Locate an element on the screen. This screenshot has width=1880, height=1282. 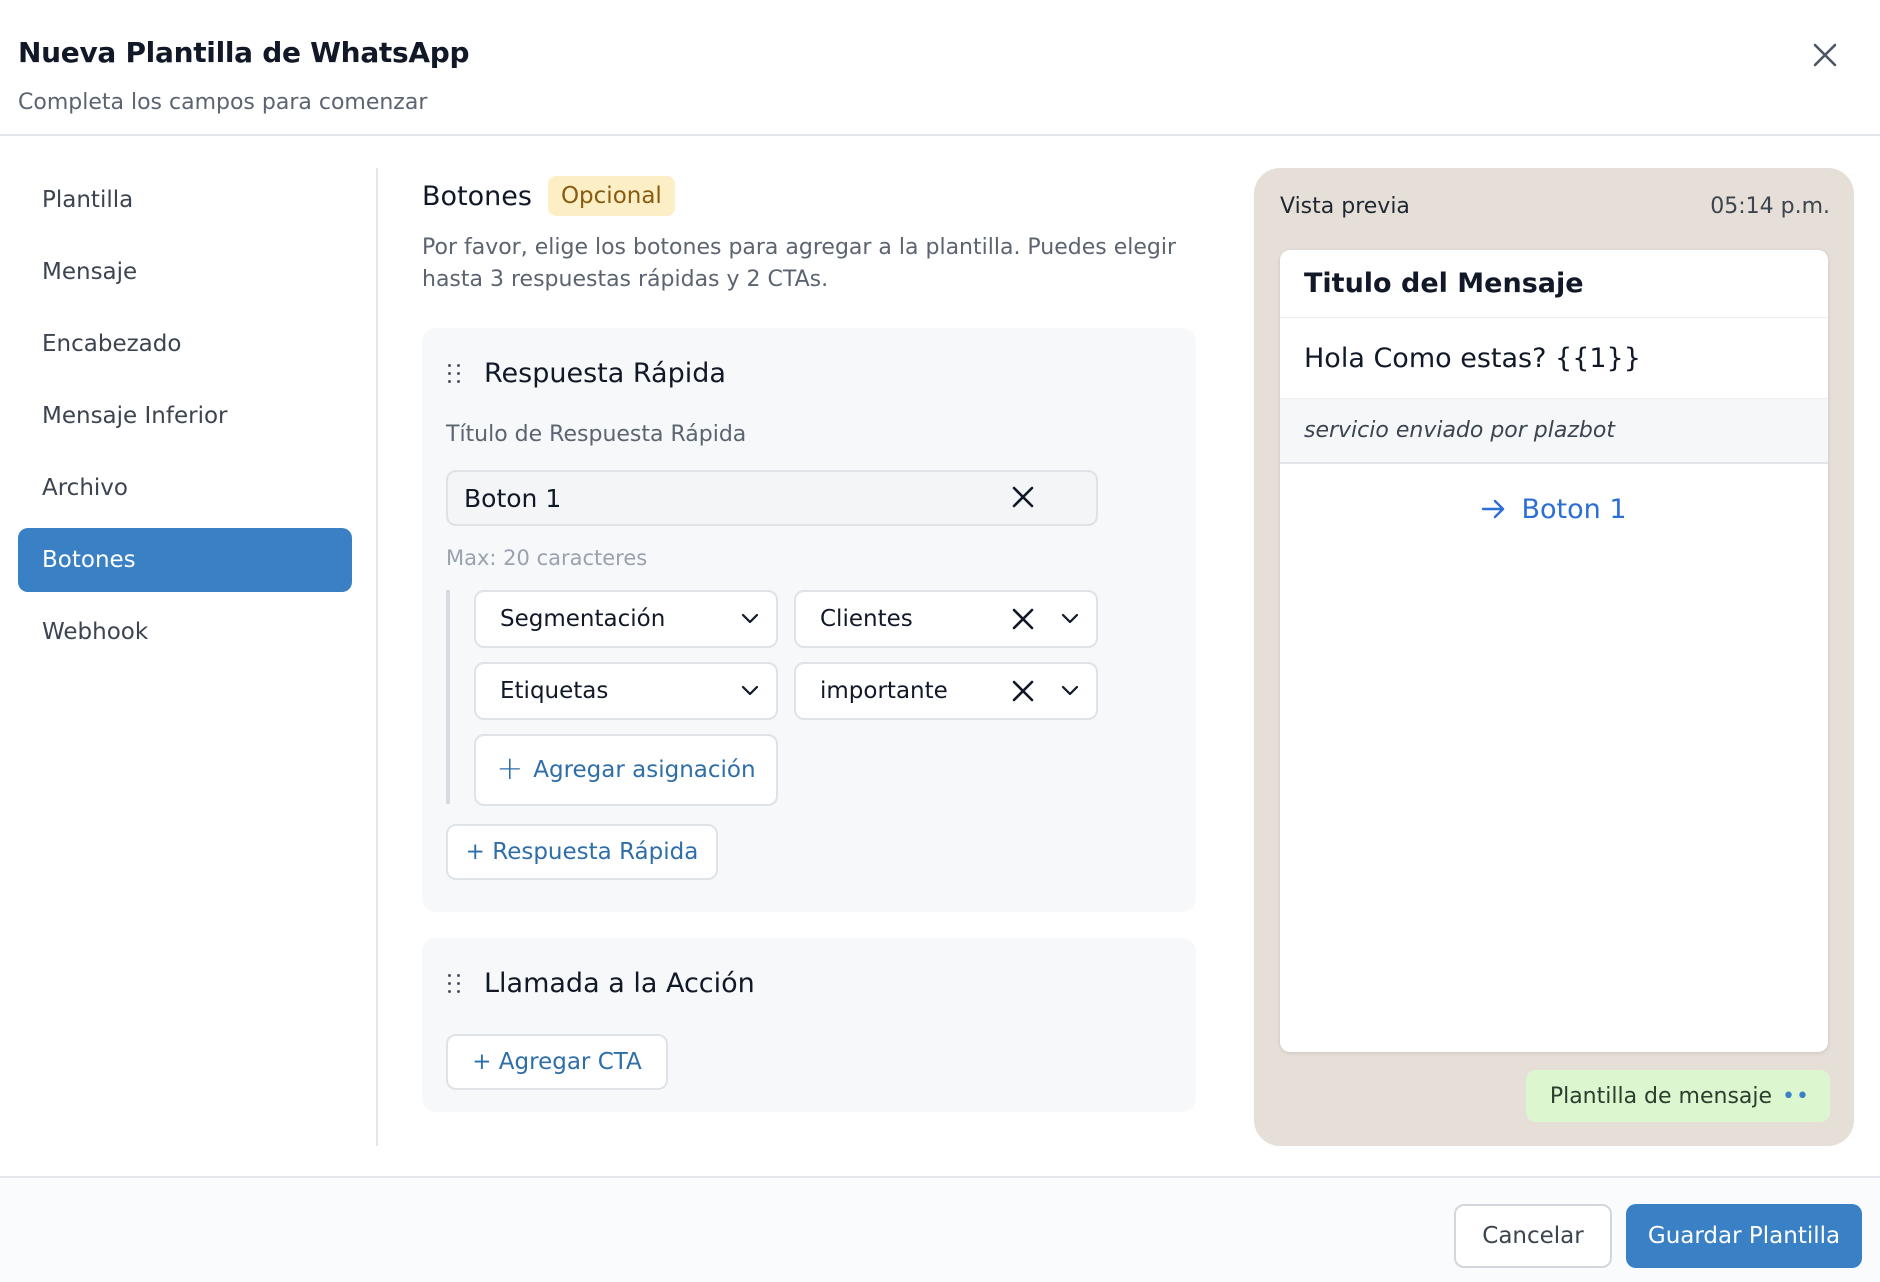
template-tag-label: Plantilla de mensaje is located at coordinates (1661, 1096).